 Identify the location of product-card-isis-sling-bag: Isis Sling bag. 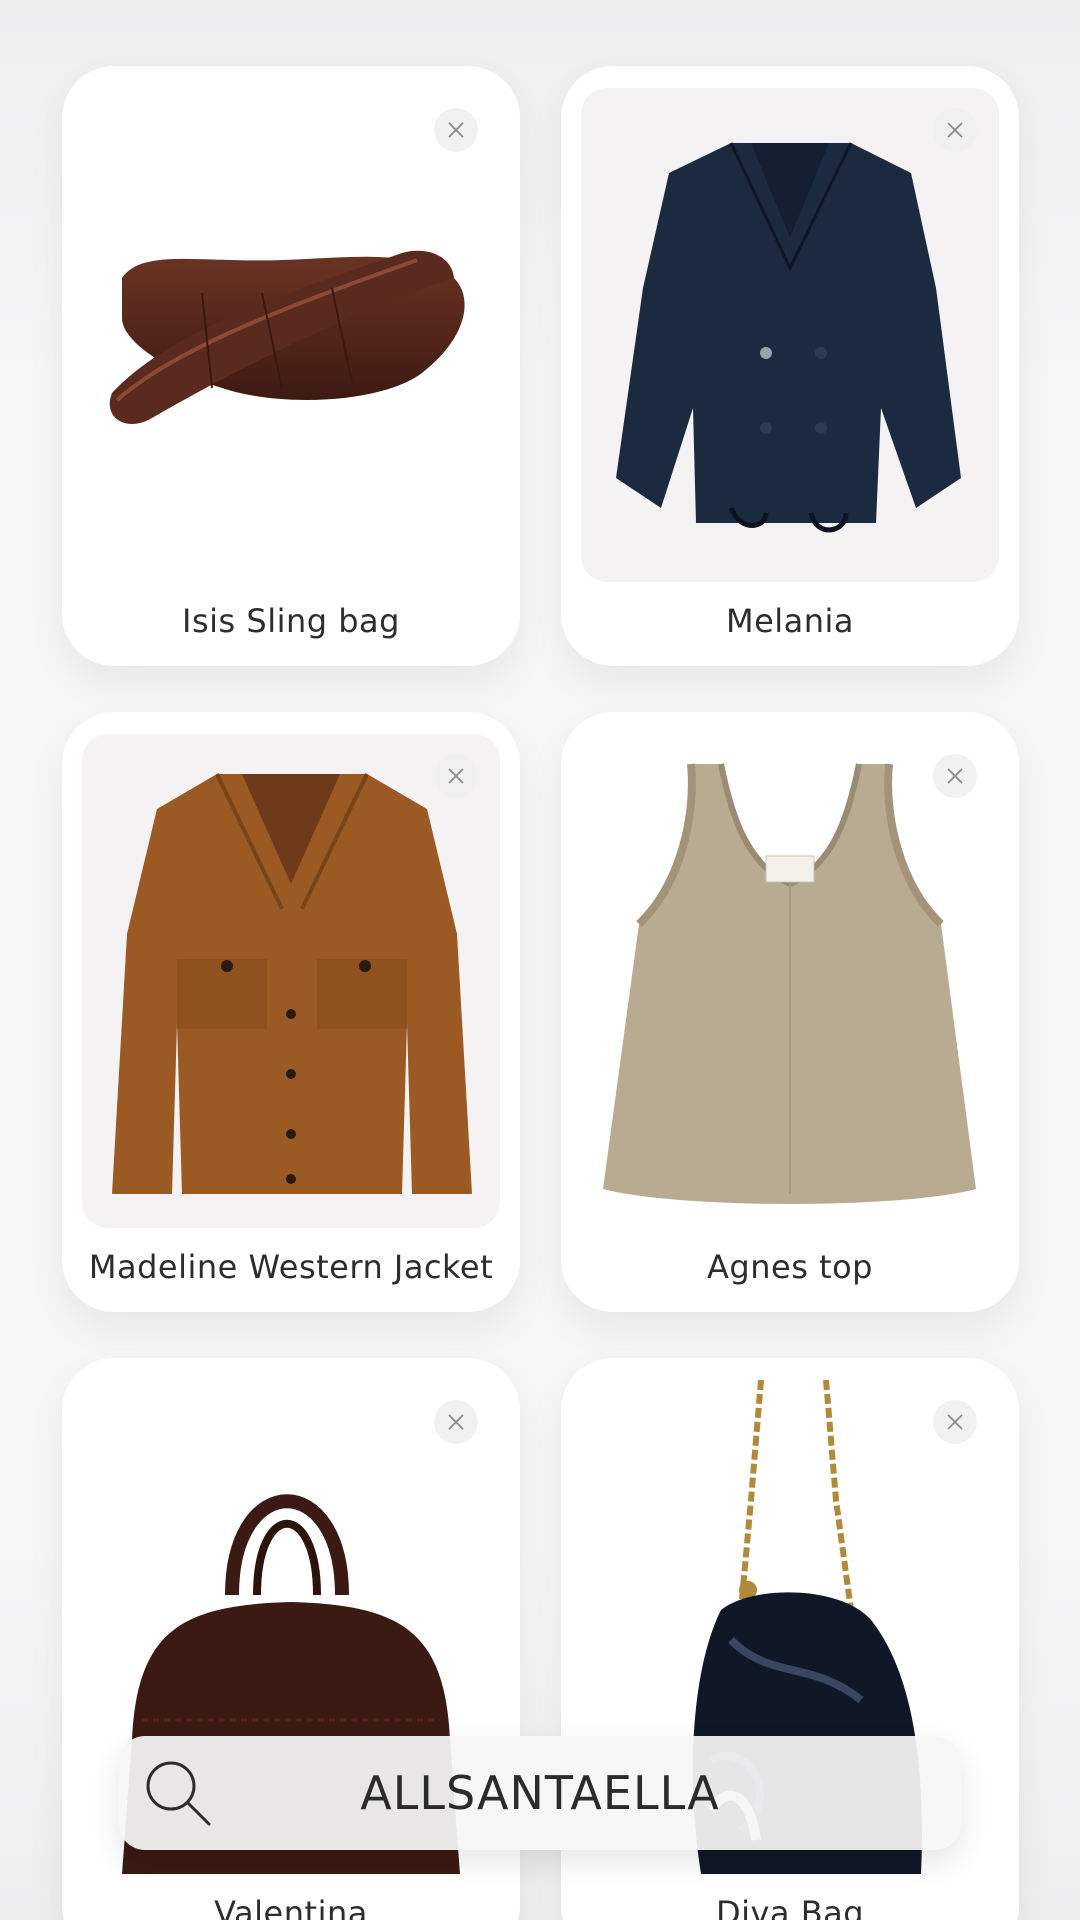
(291, 366).